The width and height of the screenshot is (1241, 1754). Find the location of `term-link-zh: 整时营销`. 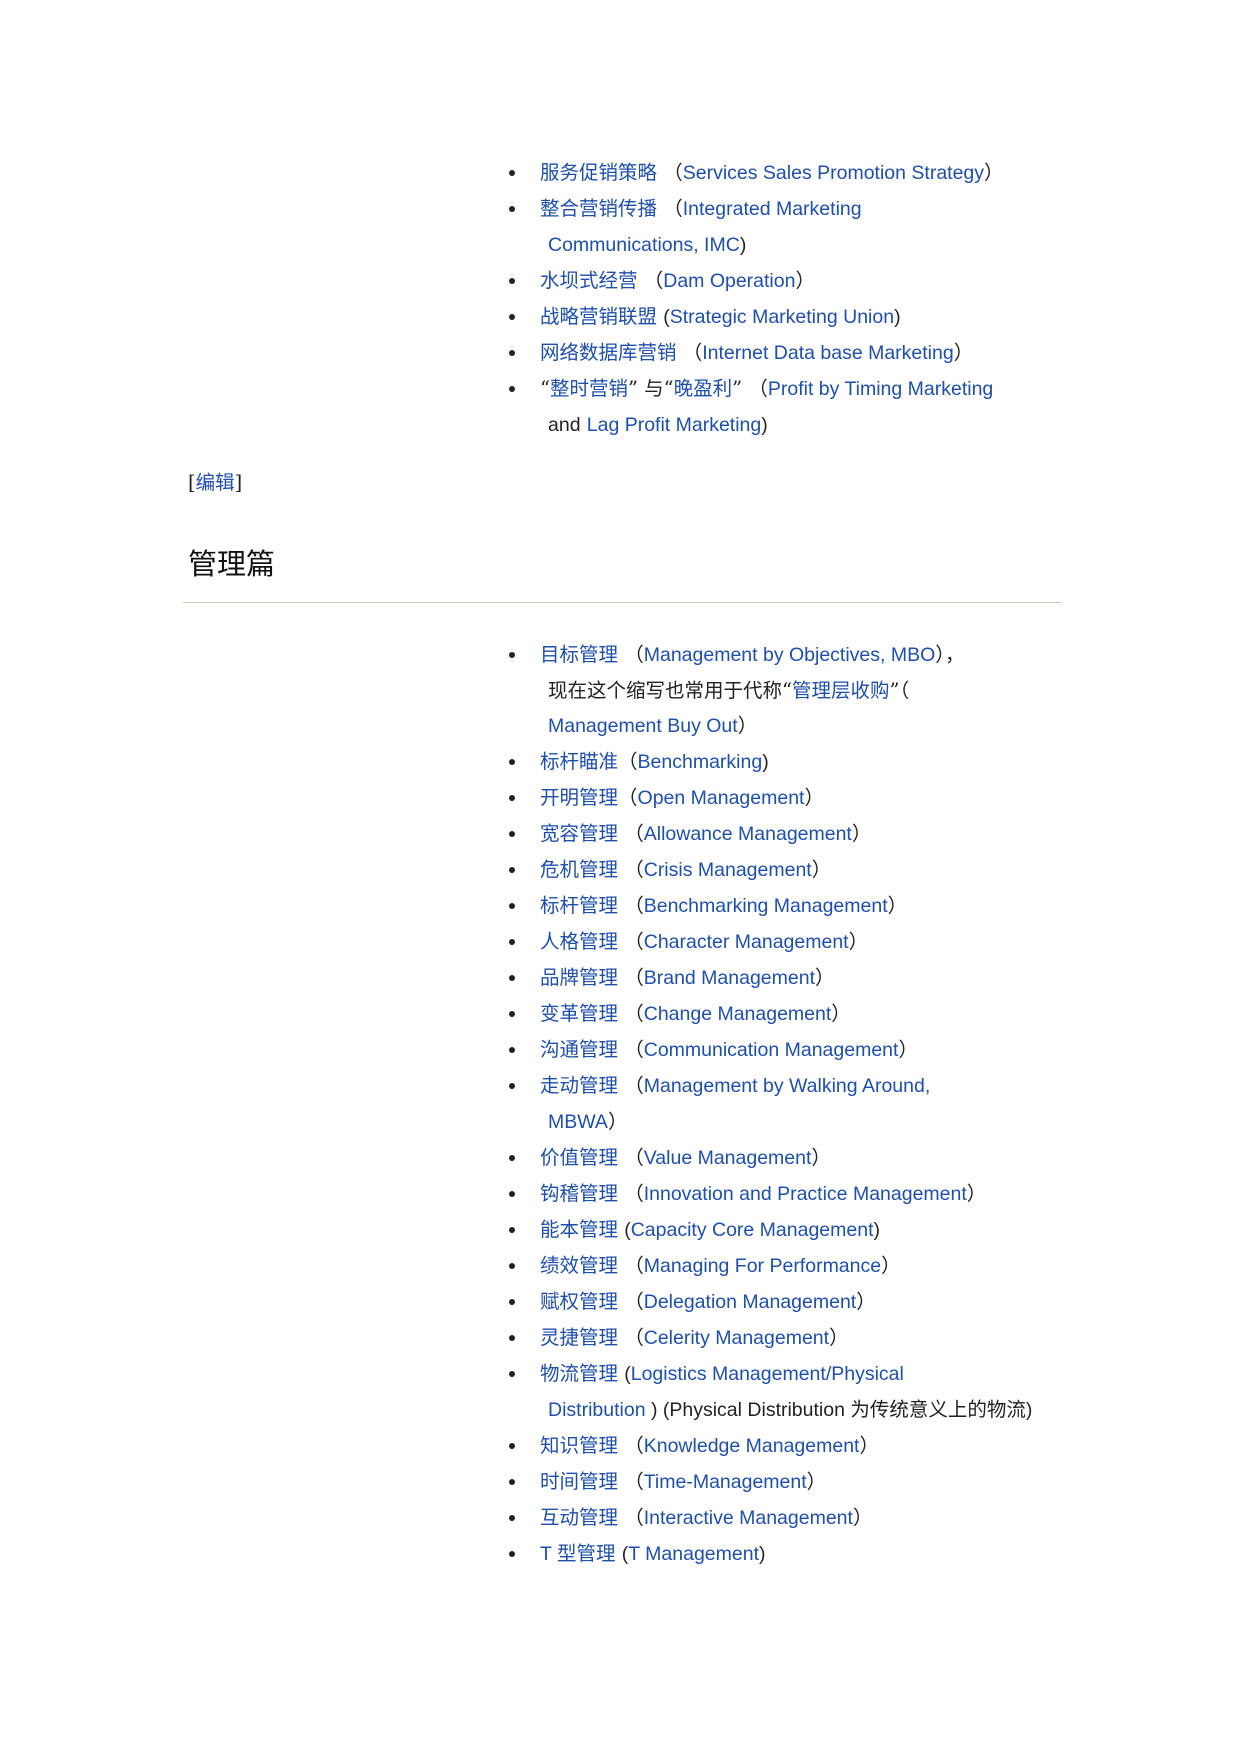

term-link-zh: 整时营销 is located at coordinates (589, 388).